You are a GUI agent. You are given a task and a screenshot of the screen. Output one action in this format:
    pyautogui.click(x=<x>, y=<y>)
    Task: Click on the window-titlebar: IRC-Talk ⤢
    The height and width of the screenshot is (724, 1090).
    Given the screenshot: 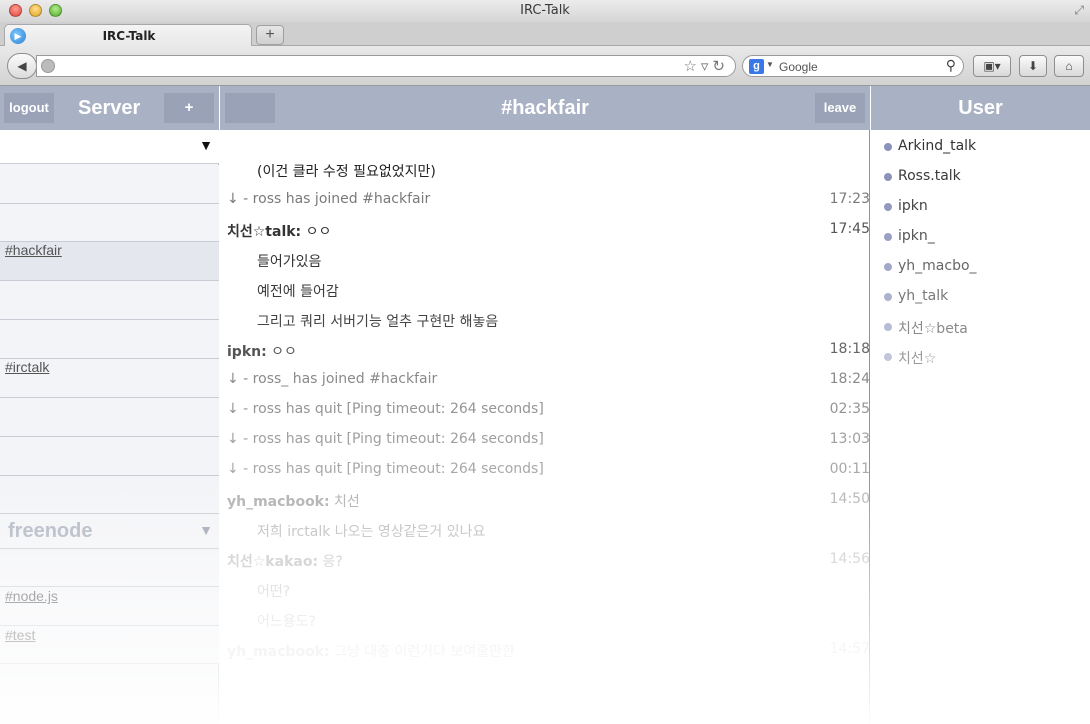 What is the action you would take?
    pyautogui.click(x=545, y=11)
    